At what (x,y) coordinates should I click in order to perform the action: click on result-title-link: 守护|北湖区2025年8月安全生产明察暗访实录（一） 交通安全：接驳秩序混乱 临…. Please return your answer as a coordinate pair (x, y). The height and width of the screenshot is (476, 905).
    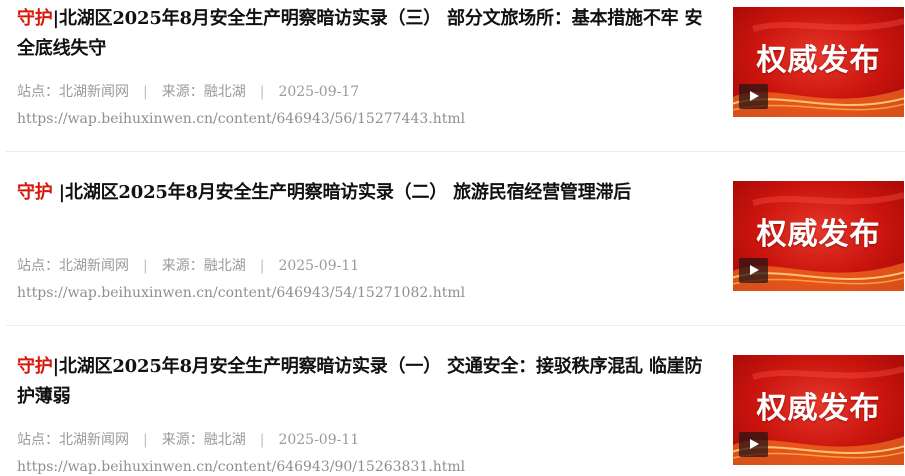
    Looking at the image, I should click on (367, 382).